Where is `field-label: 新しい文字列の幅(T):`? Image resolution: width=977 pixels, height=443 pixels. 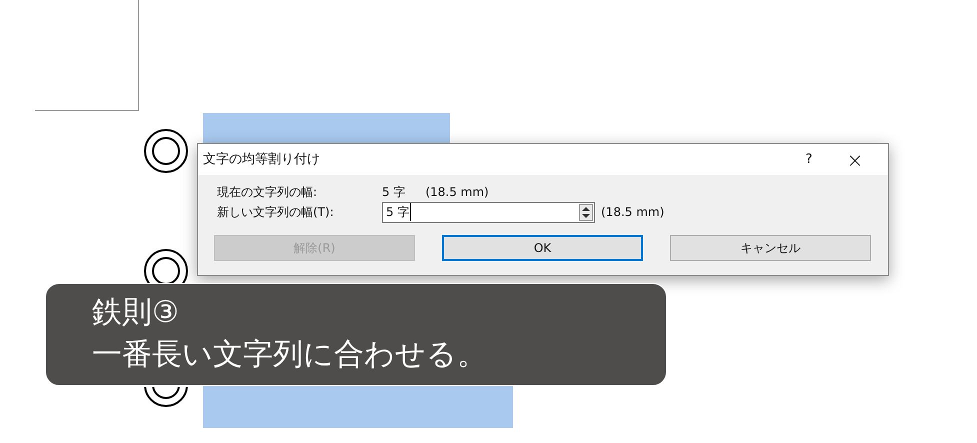
field-label: 新しい文字列の幅(T): is located at coordinates (276, 212).